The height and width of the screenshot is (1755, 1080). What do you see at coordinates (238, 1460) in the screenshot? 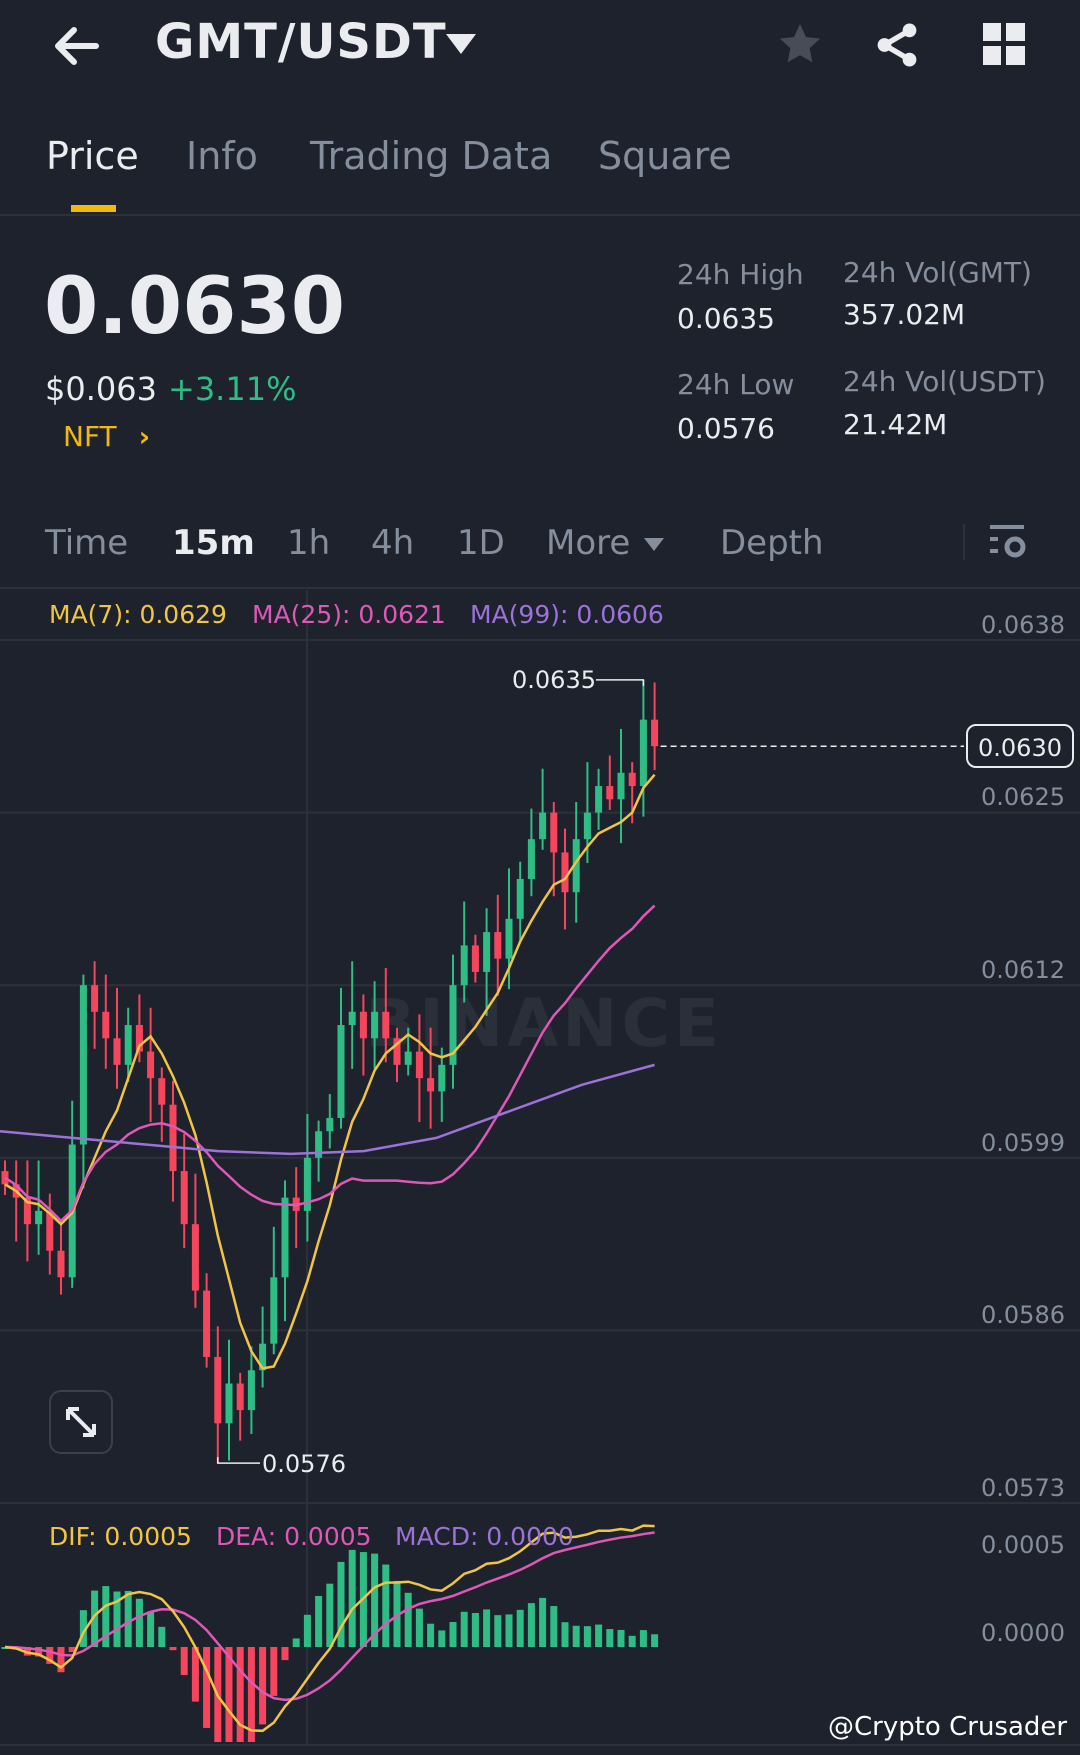
I see `low-leader-line` at bounding box center [238, 1460].